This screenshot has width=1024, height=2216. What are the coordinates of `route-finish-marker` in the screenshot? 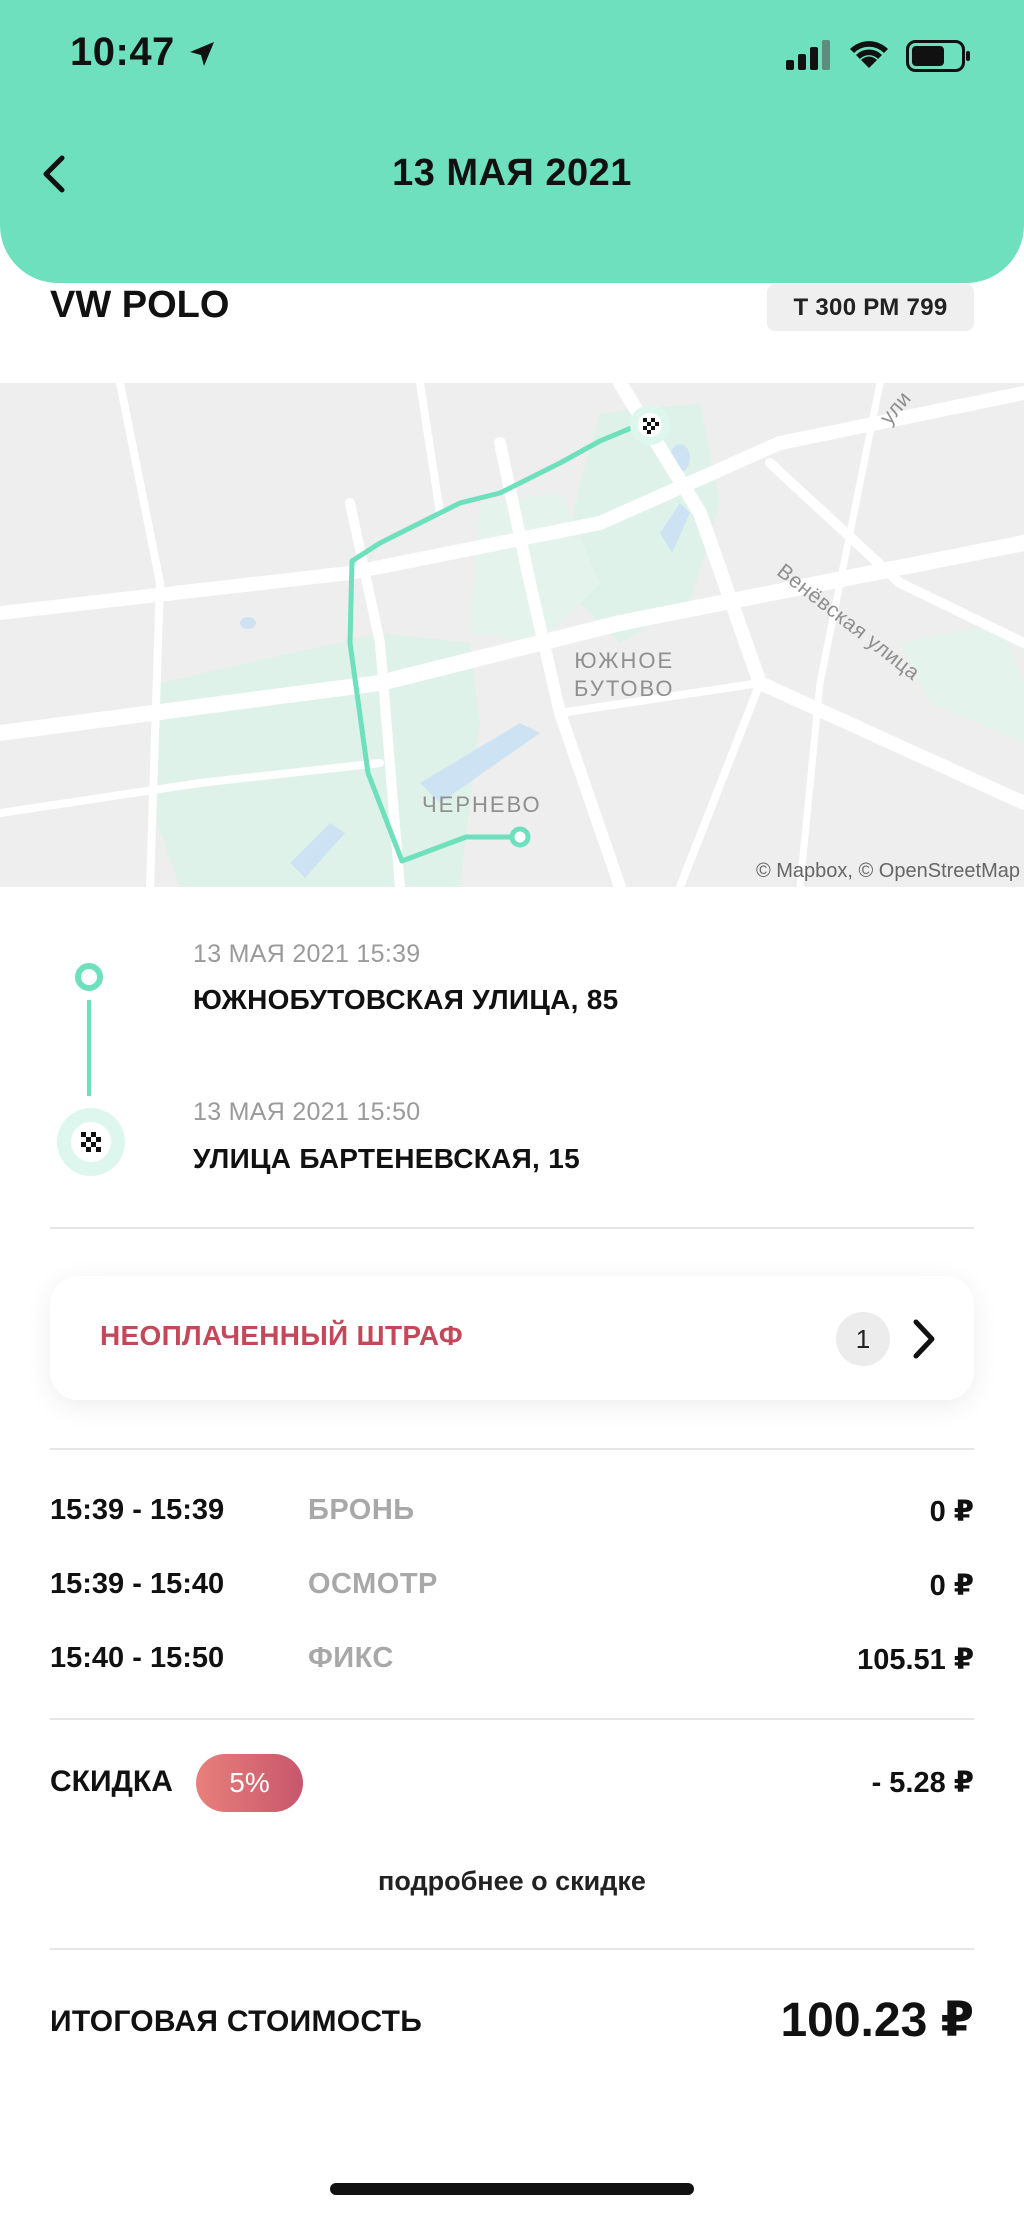 It's located at (91, 1142).